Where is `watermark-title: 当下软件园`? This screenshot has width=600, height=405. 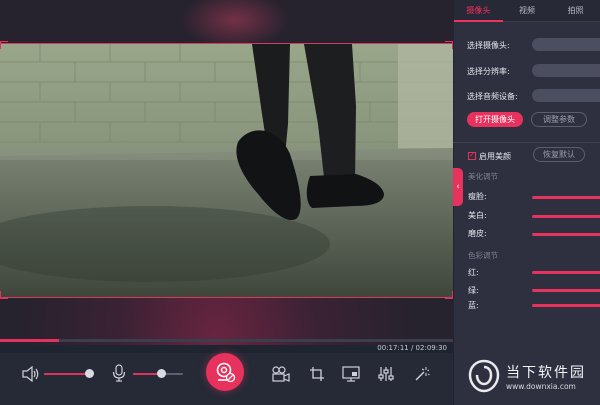
watermark-title: 当下软件园 is located at coordinates (546, 372).